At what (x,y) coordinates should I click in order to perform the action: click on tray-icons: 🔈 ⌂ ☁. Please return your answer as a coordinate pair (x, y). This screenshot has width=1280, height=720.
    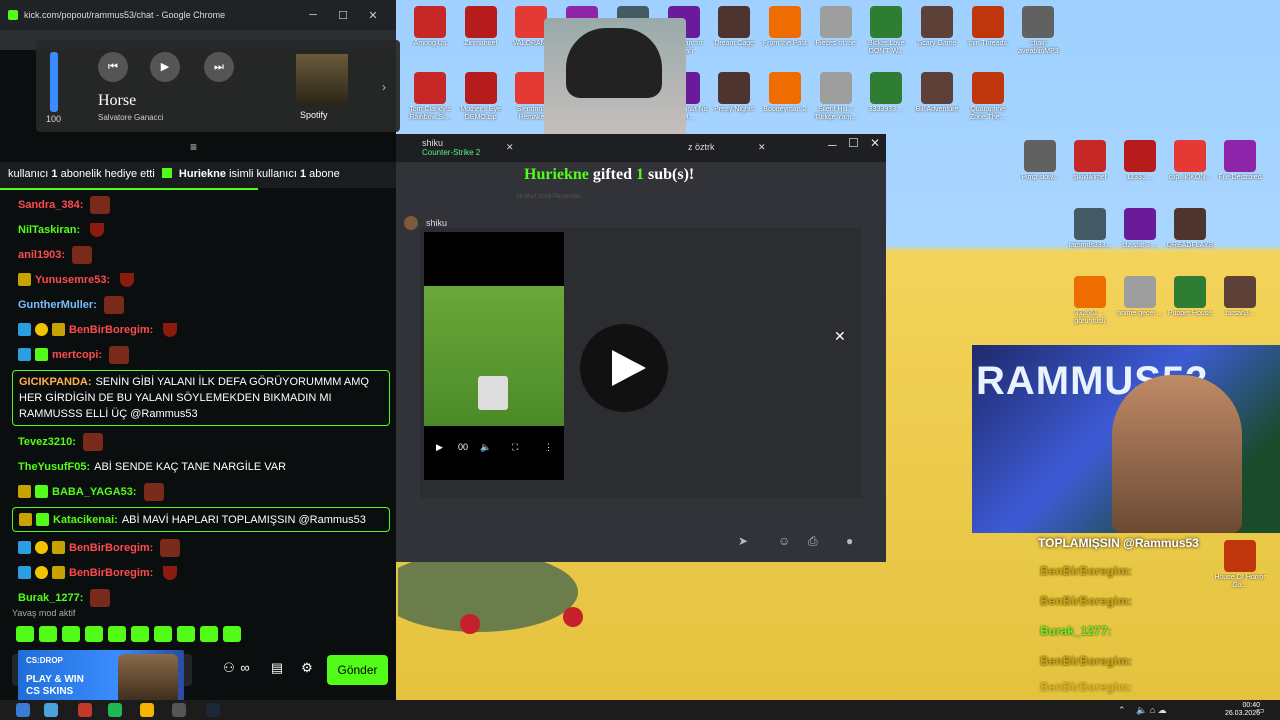
    Looking at the image, I should click on (1151, 710).